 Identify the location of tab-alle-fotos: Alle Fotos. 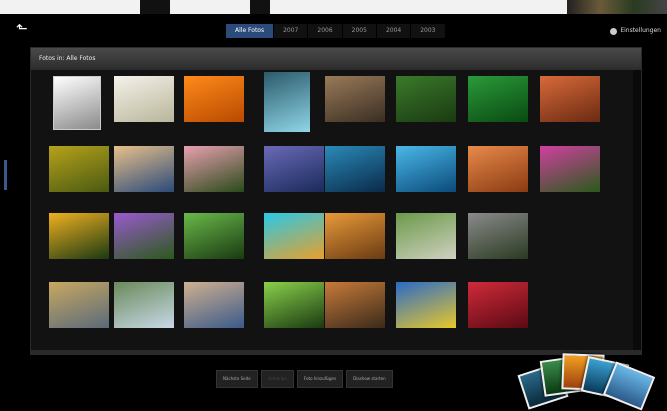
(250, 31).